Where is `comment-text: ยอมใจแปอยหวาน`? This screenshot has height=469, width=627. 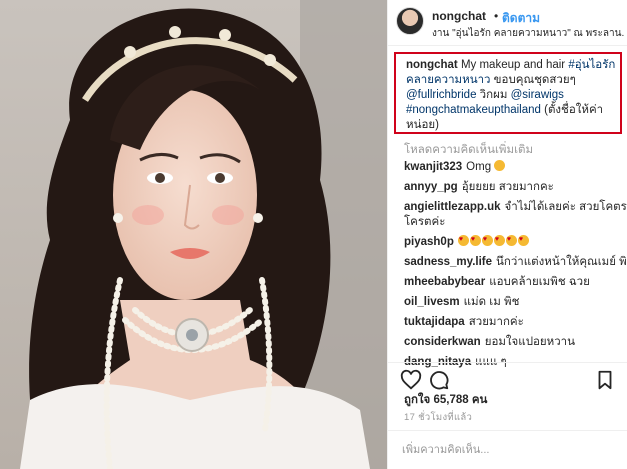 comment-text: ยอมใจแปอยหวาน is located at coordinates (529, 342).